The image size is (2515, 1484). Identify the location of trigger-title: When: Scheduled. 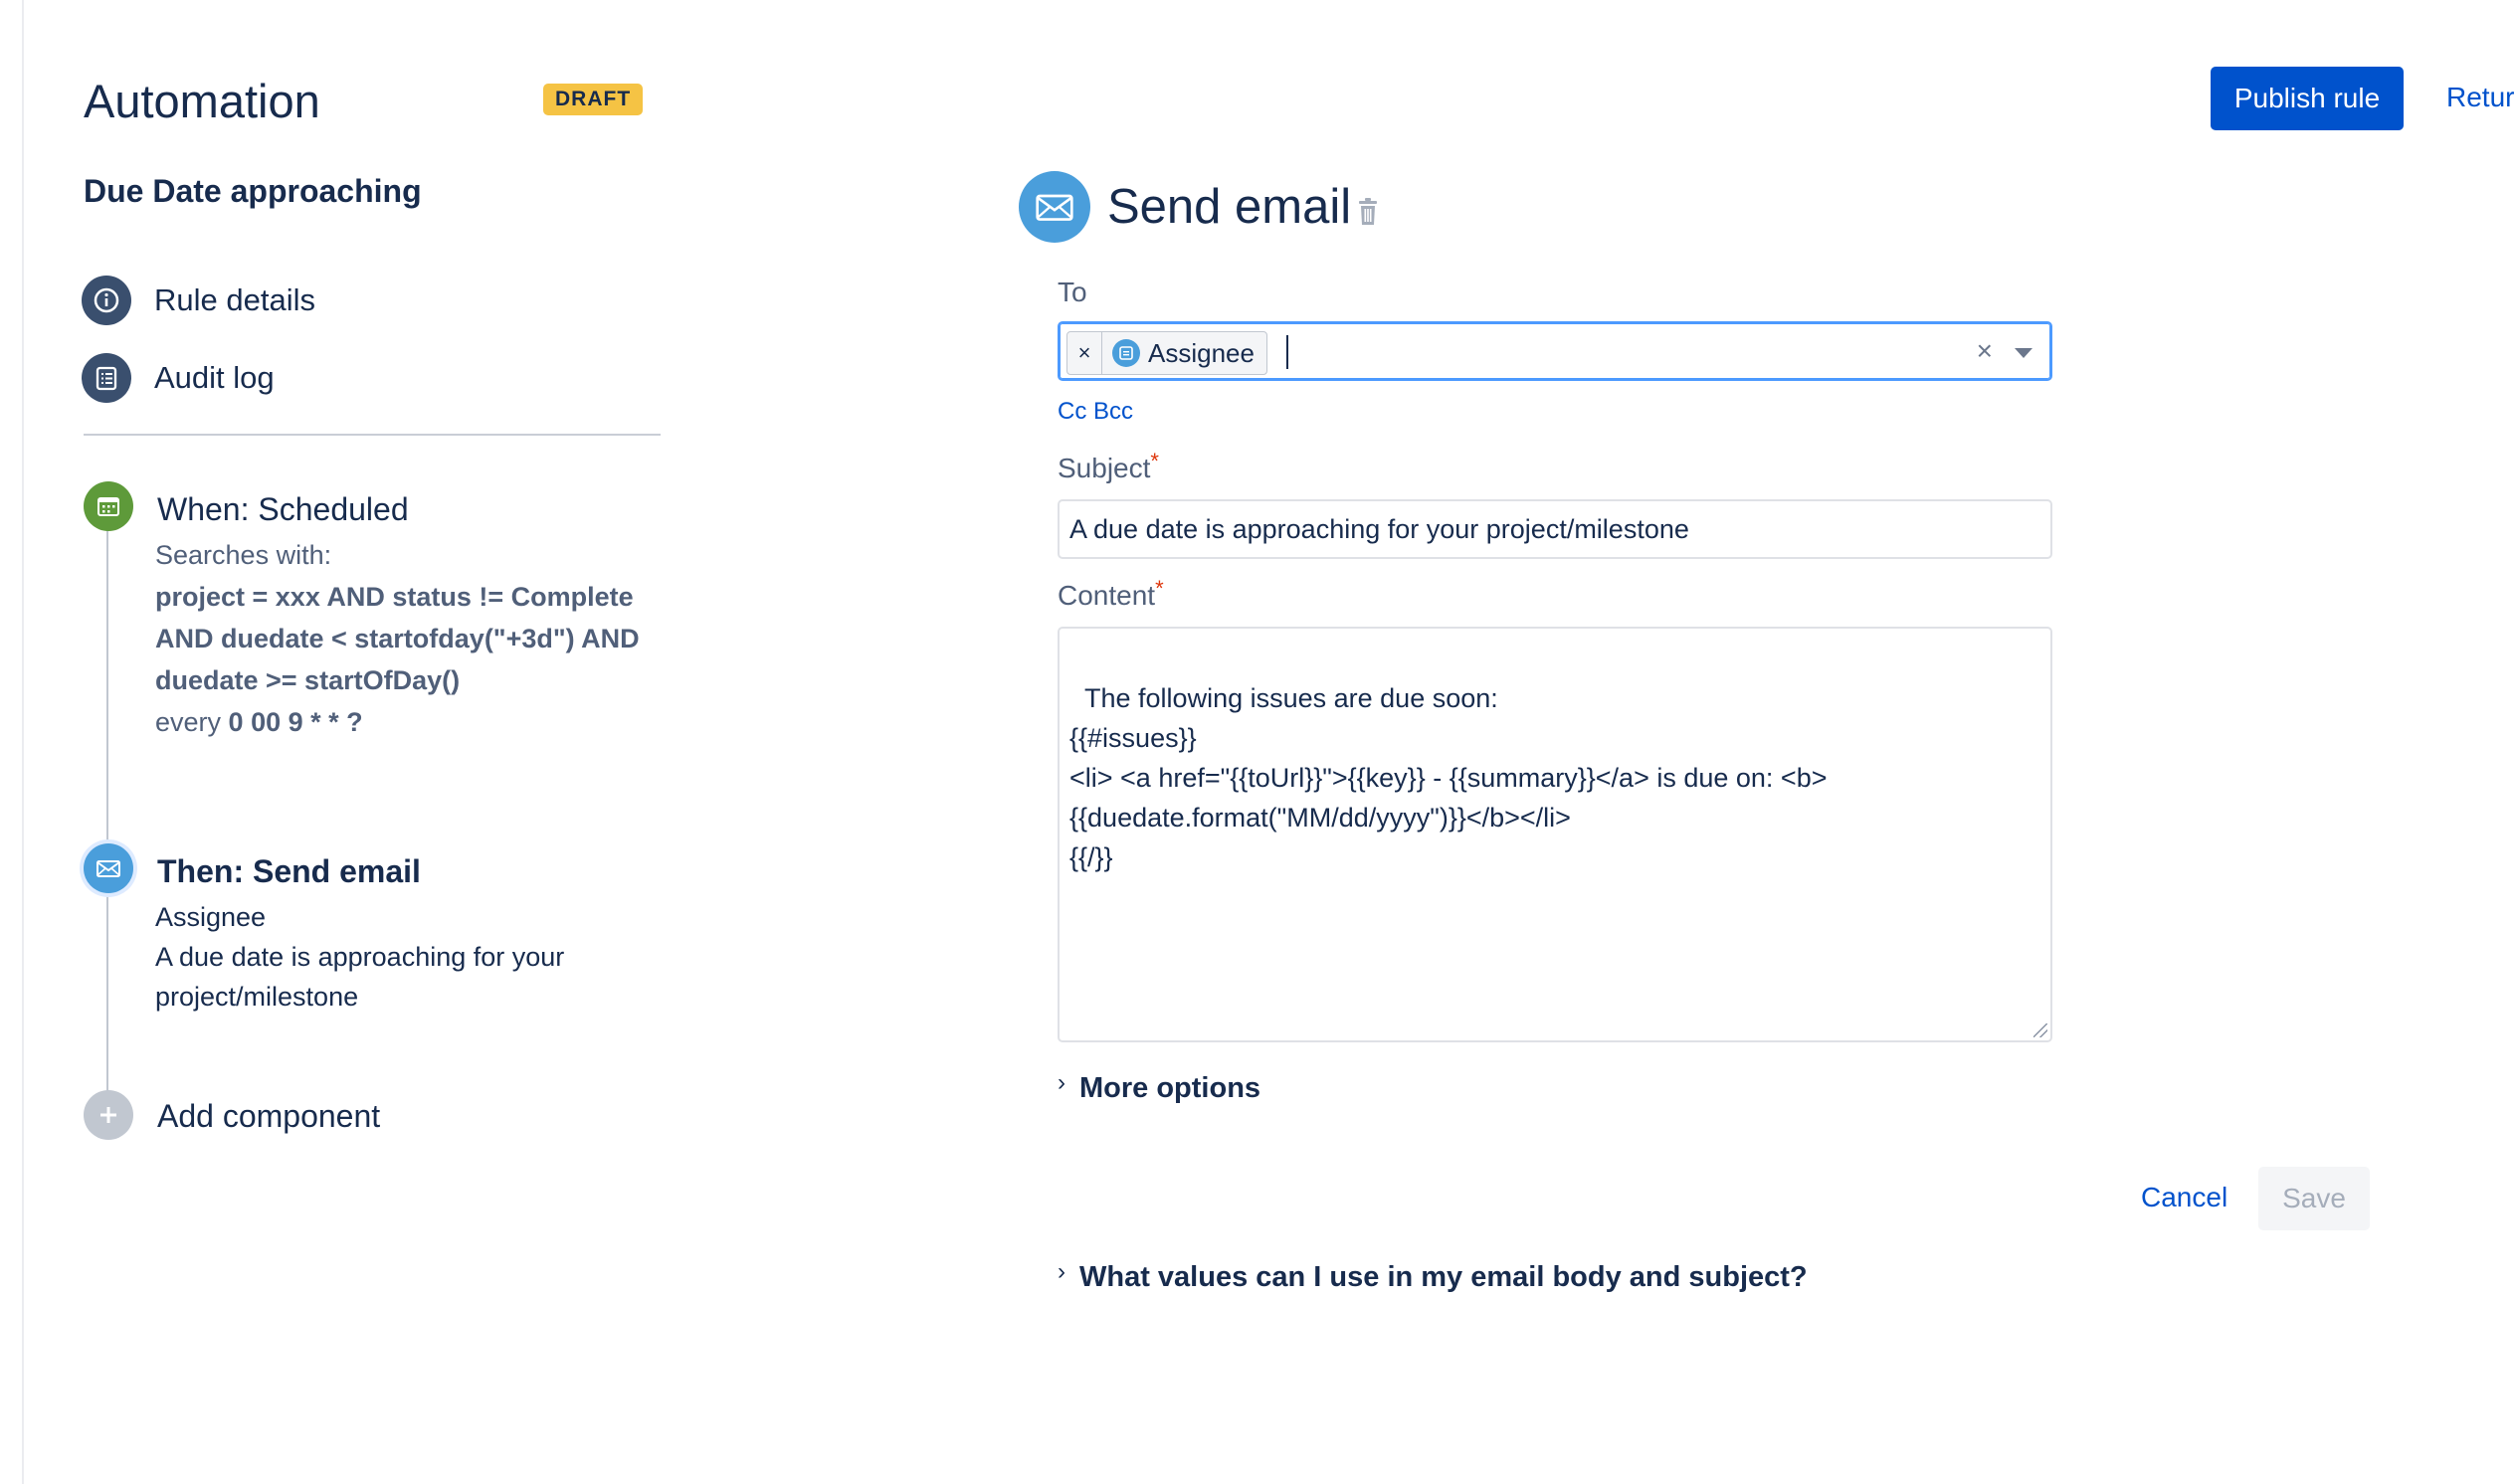
(283, 509).